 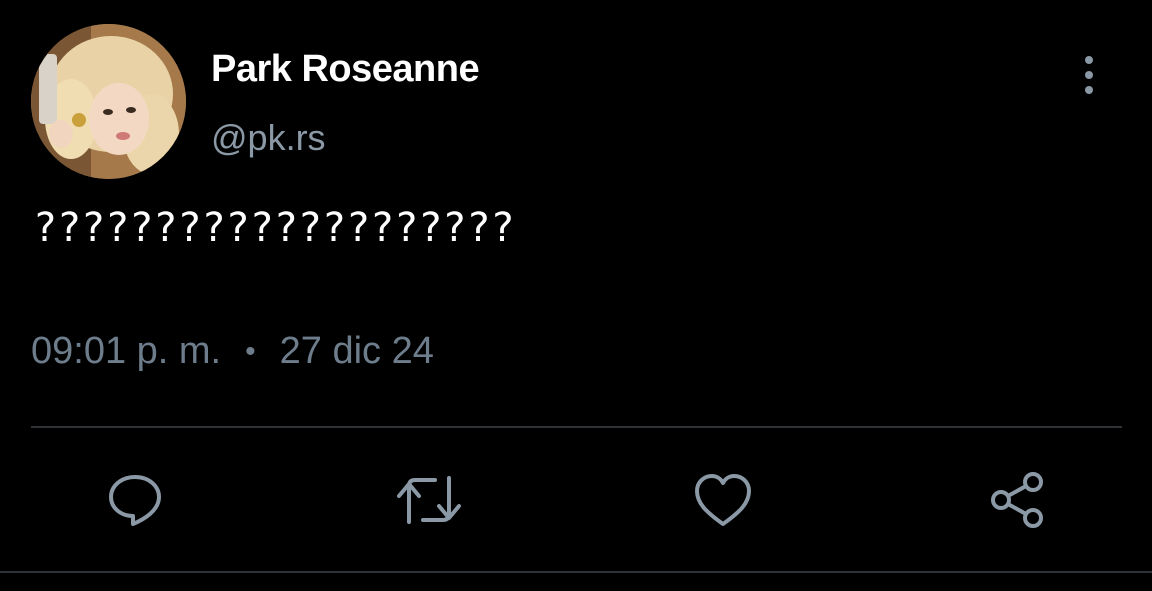 What do you see at coordinates (274, 228) in the screenshot?
I see `tweet-text: ????????????????????` at bounding box center [274, 228].